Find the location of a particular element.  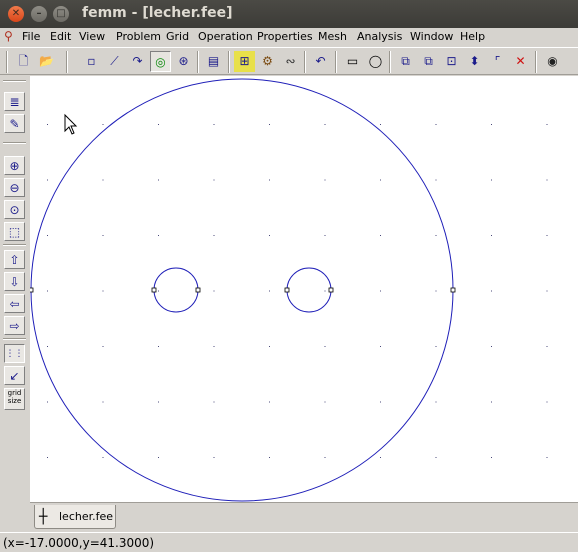

show-names-icon: ≣ is located at coordinates (14, 101).